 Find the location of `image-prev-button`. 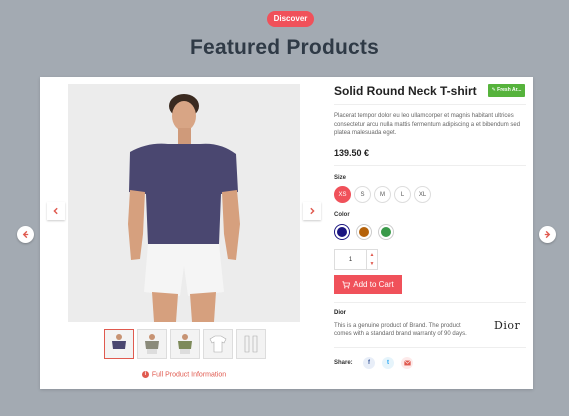

image-prev-button is located at coordinates (56, 211).